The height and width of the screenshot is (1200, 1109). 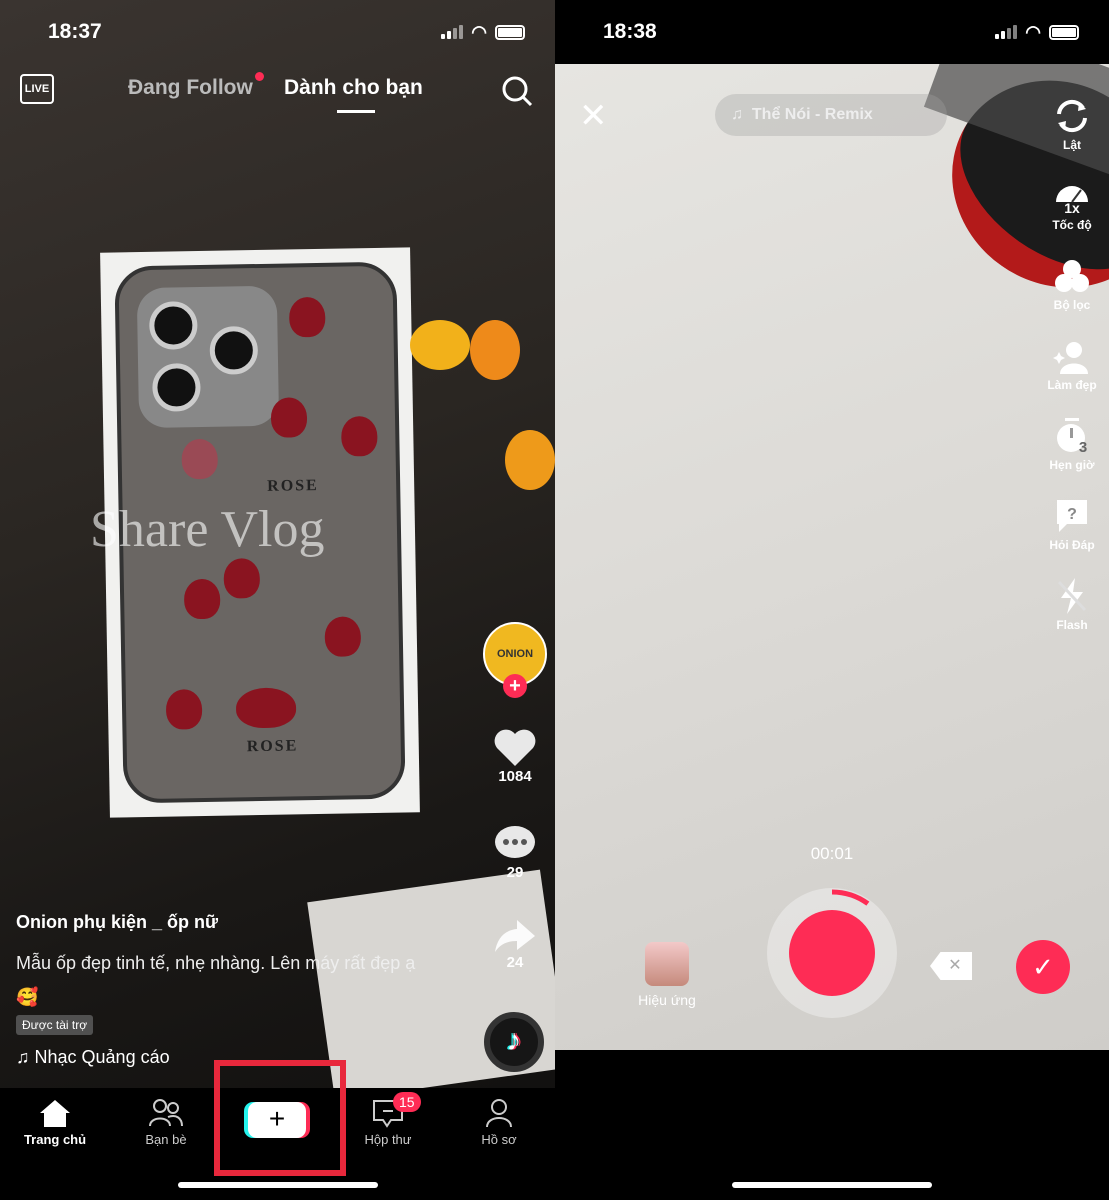 What do you see at coordinates (1083, 446) in the screenshot?
I see `svg-text: 3` at bounding box center [1083, 446].